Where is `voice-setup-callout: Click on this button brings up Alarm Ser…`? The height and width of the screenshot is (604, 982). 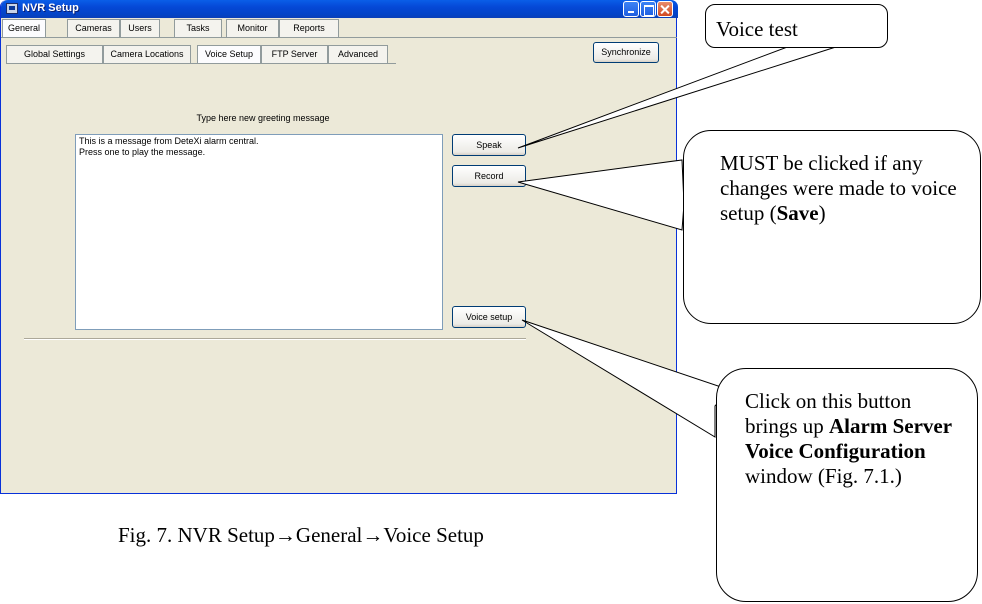
voice-setup-callout: Click on this button brings up Alarm Ser… is located at coordinates (847, 485).